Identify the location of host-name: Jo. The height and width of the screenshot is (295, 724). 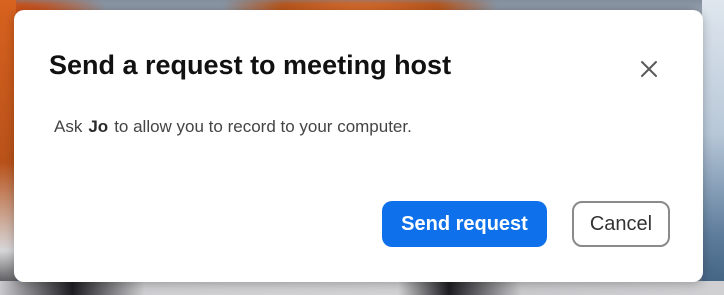
(98, 126).